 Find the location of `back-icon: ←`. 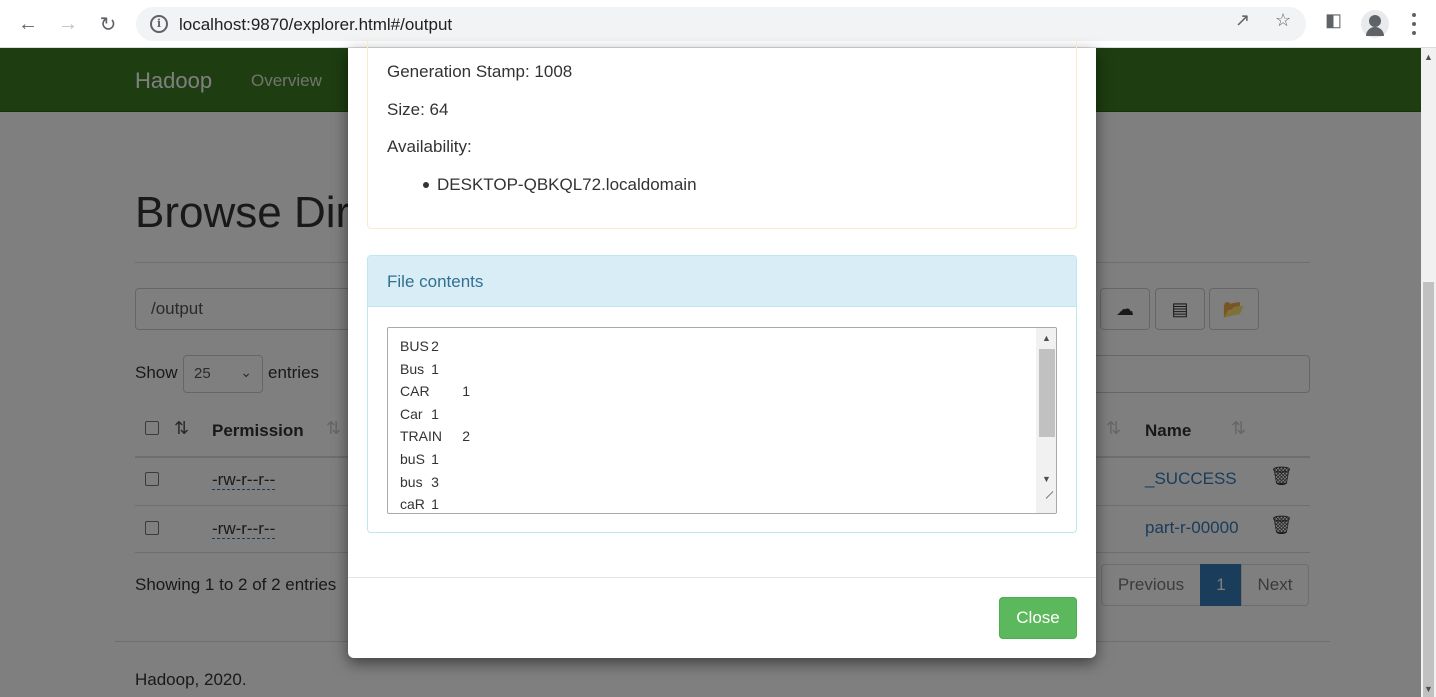

back-icon: ← is located at coordinates (28, 24).